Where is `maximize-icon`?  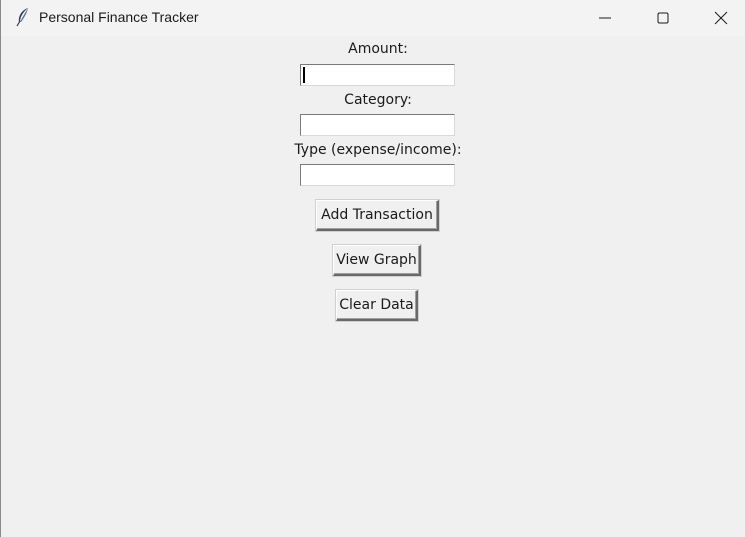 maximize-icon is located at coordinates (663, 18).